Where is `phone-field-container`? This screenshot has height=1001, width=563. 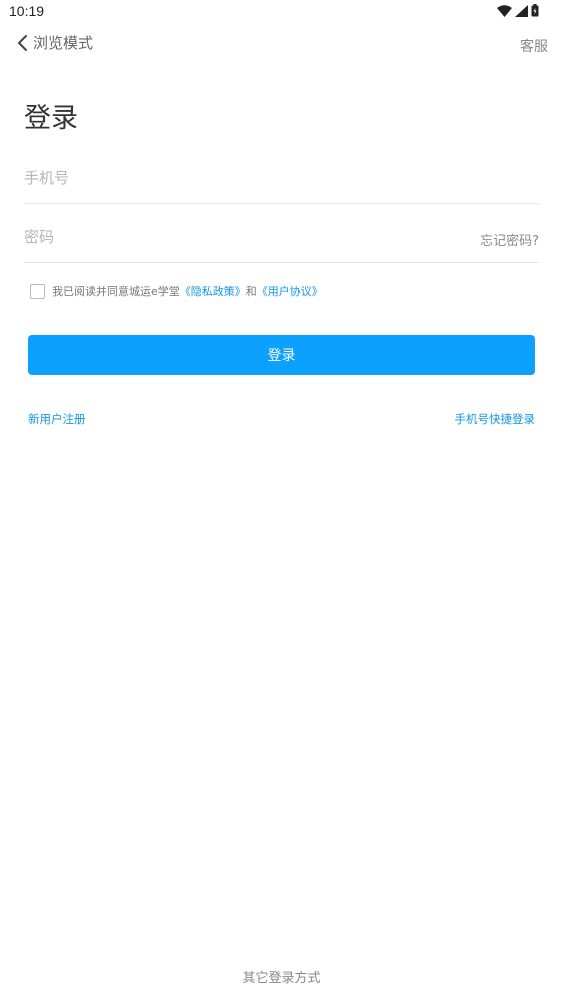
phone-field-container is located at coordinates (281, 178).